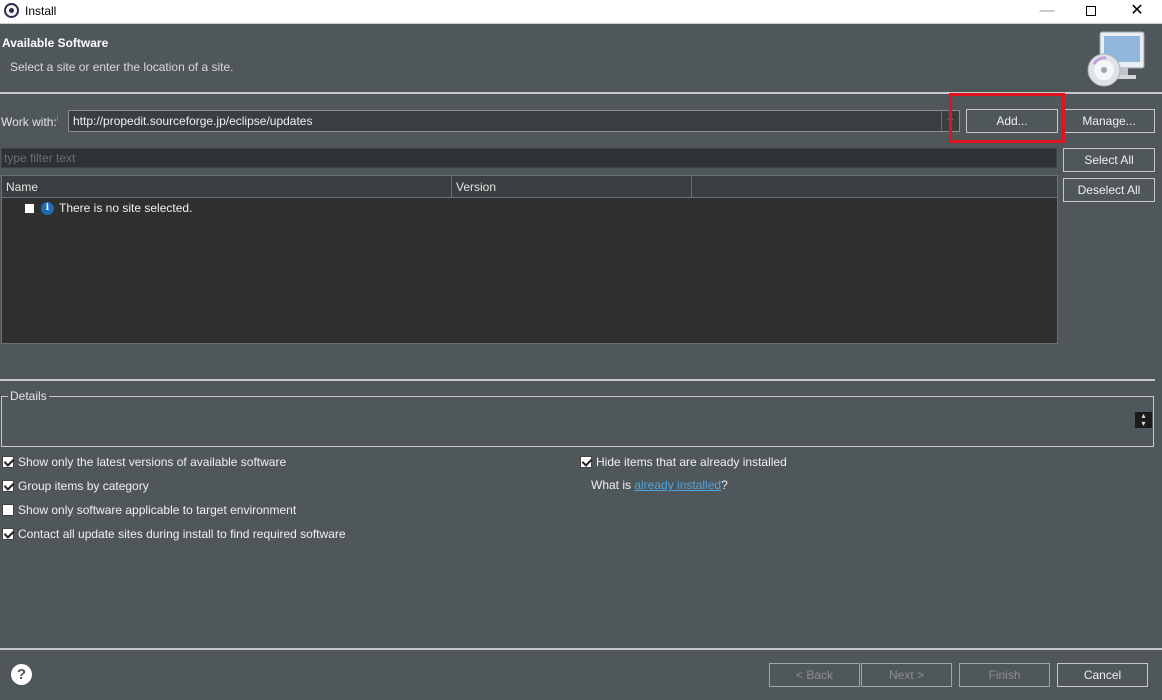  I want to click on back-button: < Back, so click(814, 675).